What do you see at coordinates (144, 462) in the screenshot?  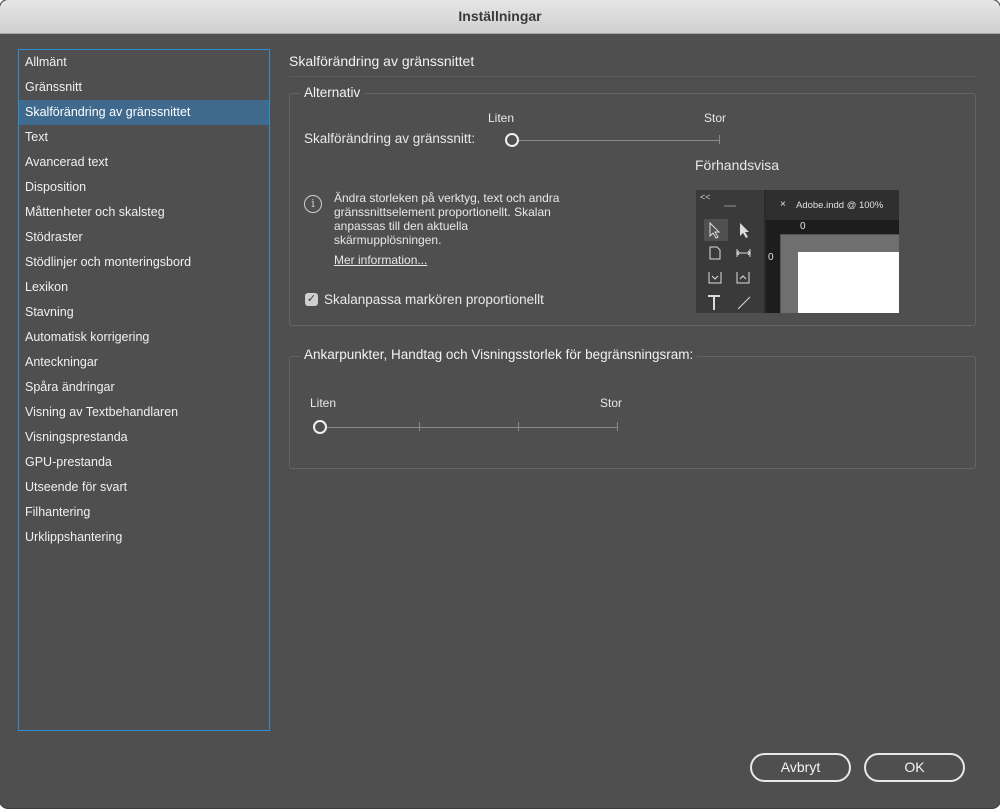 I see `sidebar-item: GPU-prestanda` at bounding box center [144, 462].